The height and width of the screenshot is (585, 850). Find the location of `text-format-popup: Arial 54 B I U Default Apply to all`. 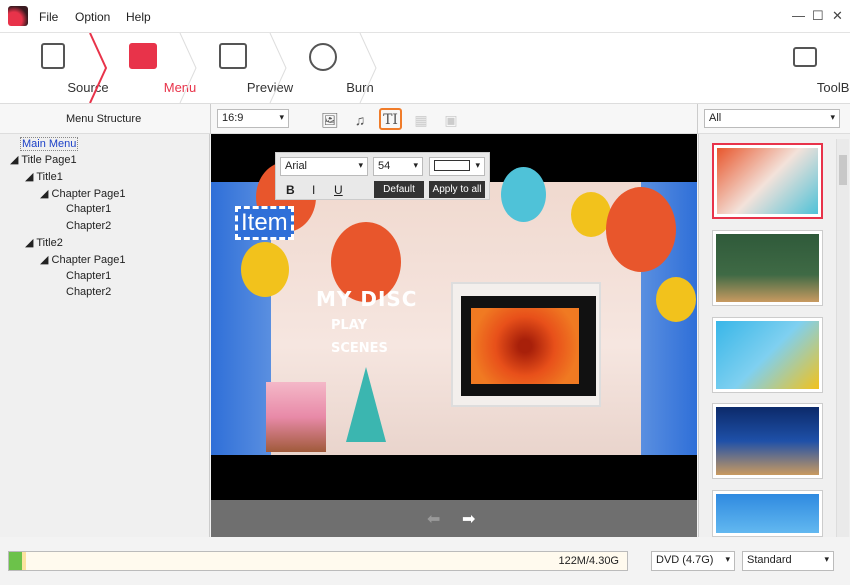

text-format-popup: Arial 54 B I U Default Apply to all is located at coordinates (382, 176).